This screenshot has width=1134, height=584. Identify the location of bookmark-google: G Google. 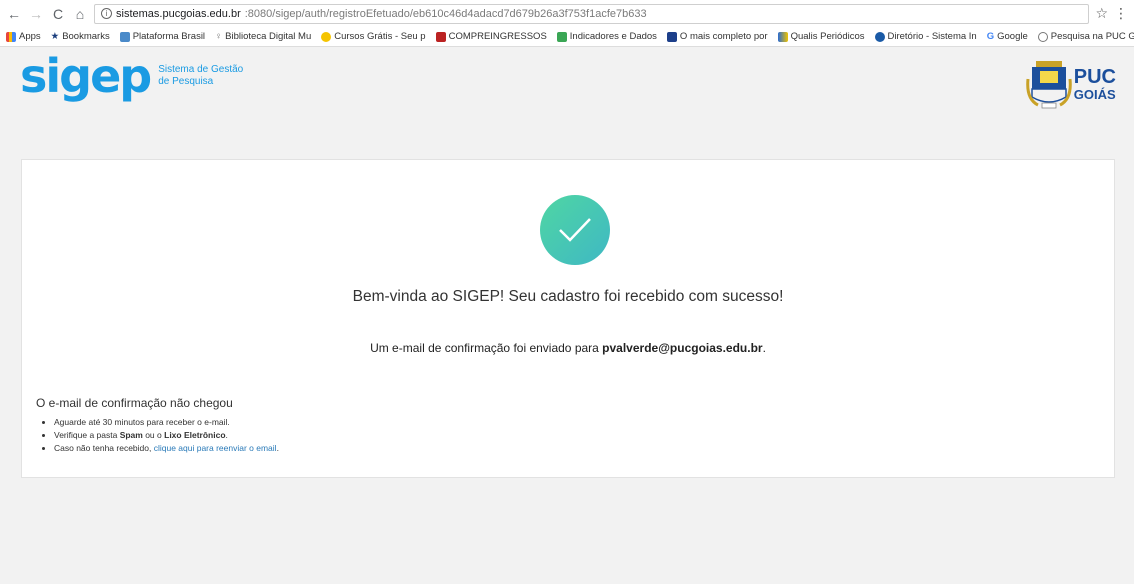
(1007, 36).